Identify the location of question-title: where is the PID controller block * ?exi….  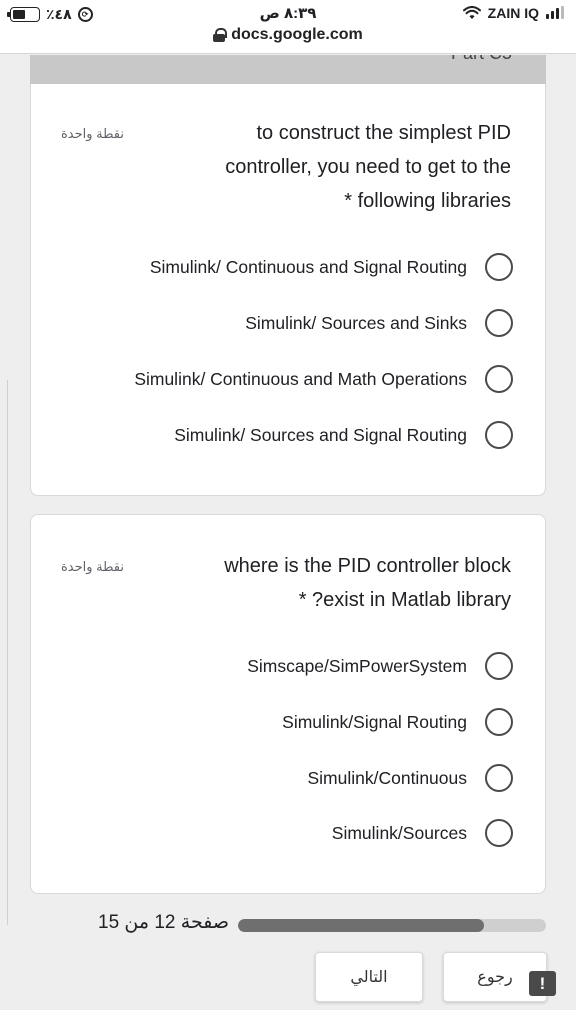
(331, 583).